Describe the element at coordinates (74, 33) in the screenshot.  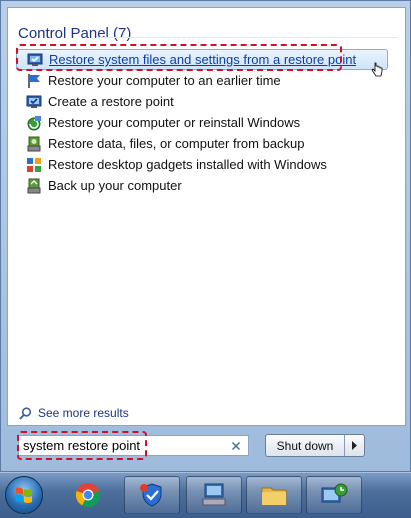
I see `group-header-control-panel: Control Panel (7)` at that location.